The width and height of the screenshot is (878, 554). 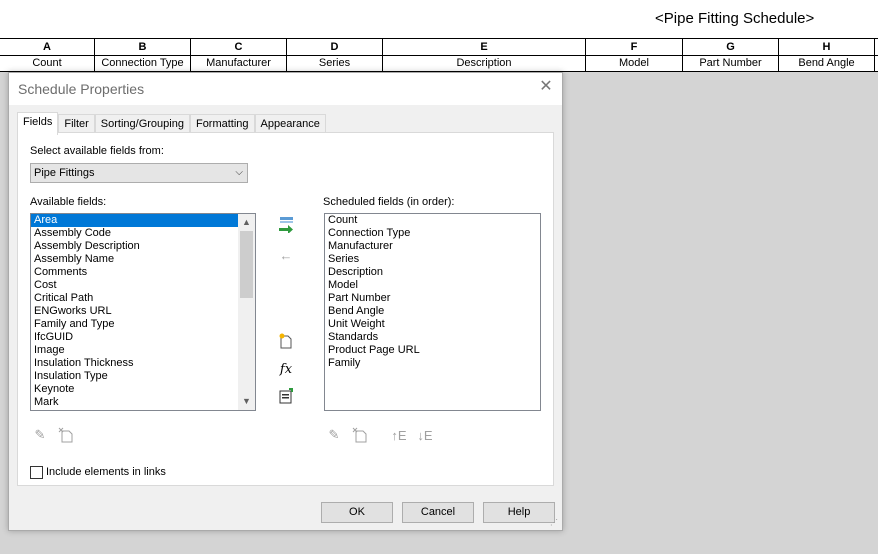 I want to click on column-header: Connection Type, so click(x=143, y=63).